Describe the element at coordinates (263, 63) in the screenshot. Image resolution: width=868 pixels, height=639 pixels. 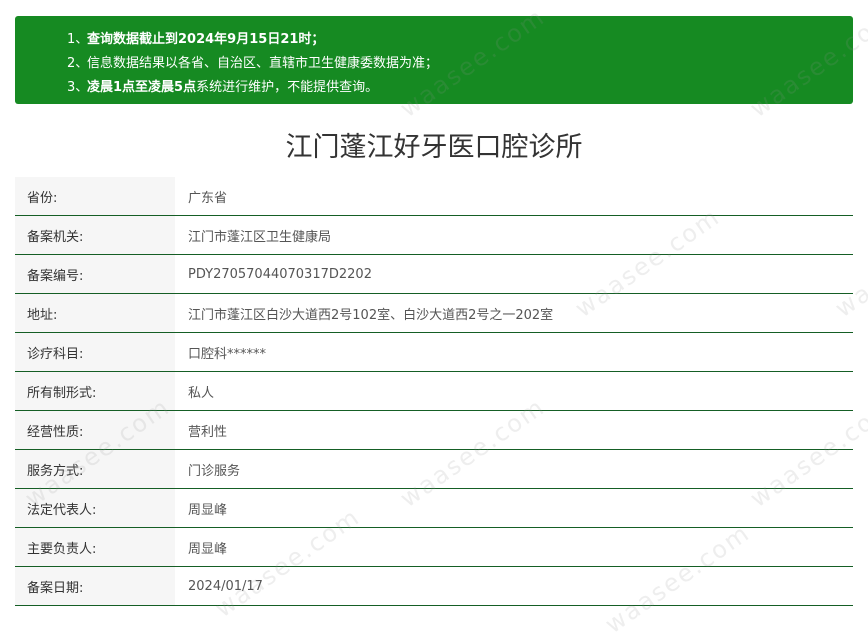
I see `notice-line-text: 信息数据结果以各省、自治区、直辖市卫生健康委数据为准；` at that location.